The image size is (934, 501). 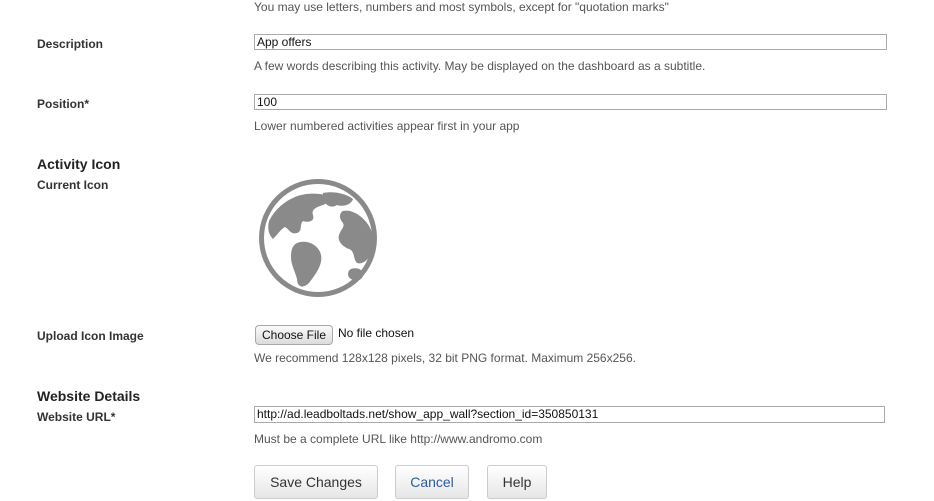 I want to click on upload-icon-label: Upload Icon Image, so click(x=90, y=336).